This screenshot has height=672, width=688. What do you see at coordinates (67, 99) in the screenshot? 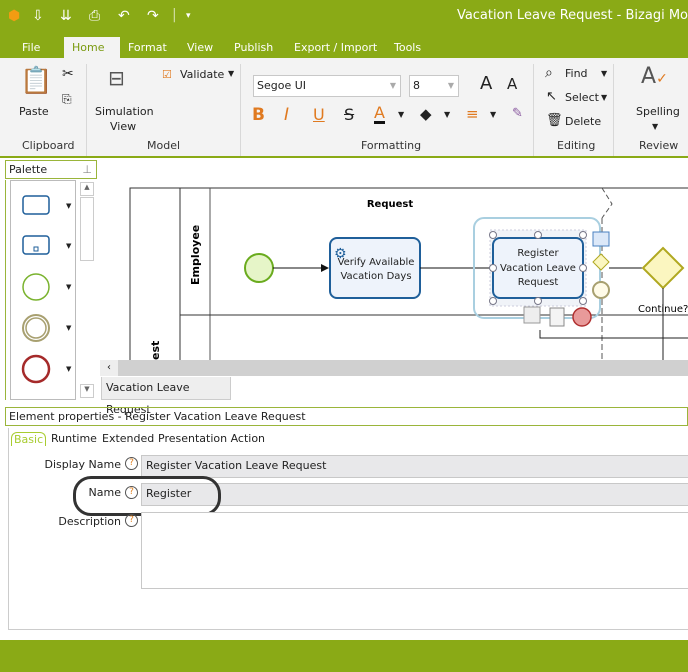
I see `copy-icon: ⎘` at bounding box center [67, 99].